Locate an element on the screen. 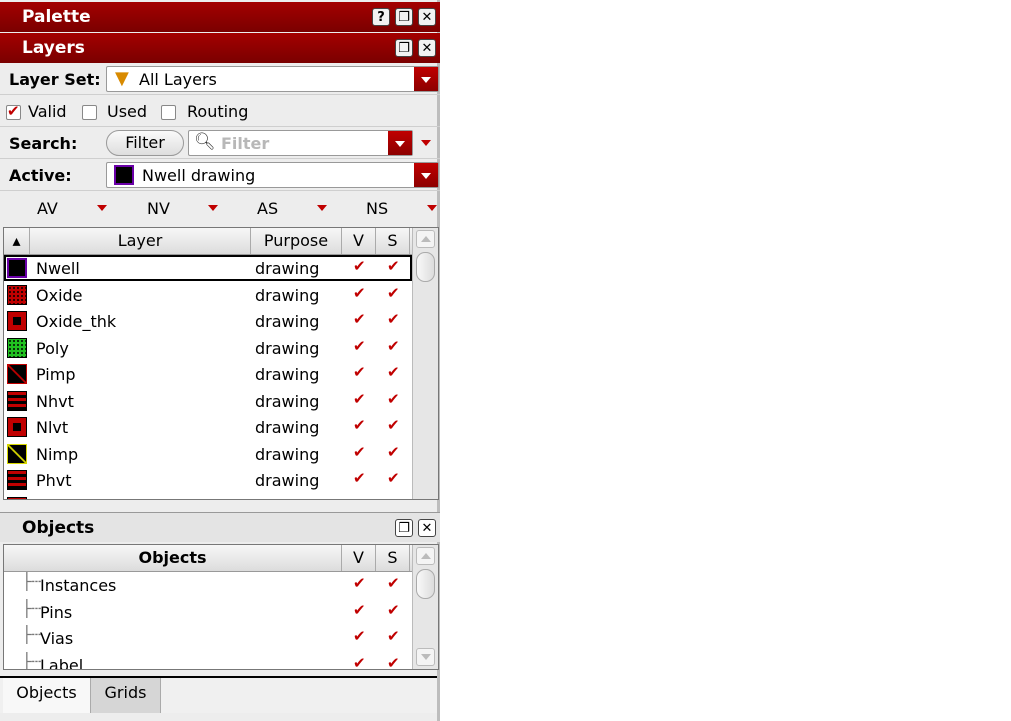  layer-name: Metal2 is located at coordinates (63, 499).